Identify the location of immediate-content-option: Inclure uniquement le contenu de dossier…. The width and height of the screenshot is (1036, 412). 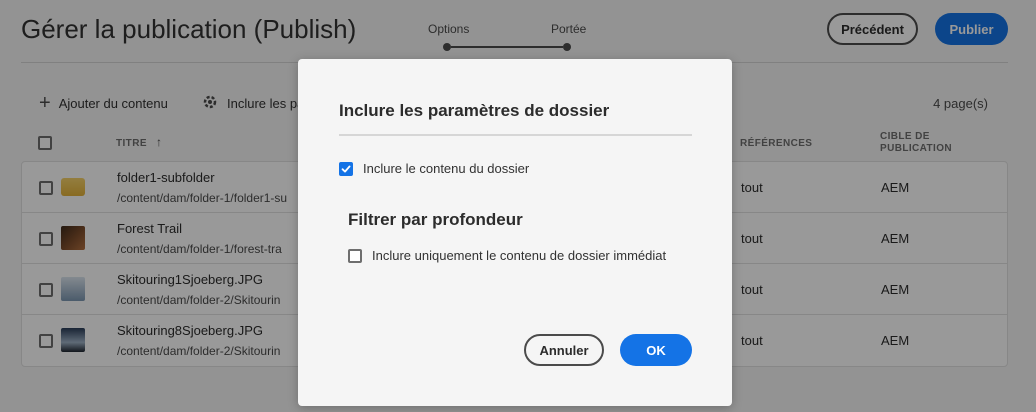
(507, 255).